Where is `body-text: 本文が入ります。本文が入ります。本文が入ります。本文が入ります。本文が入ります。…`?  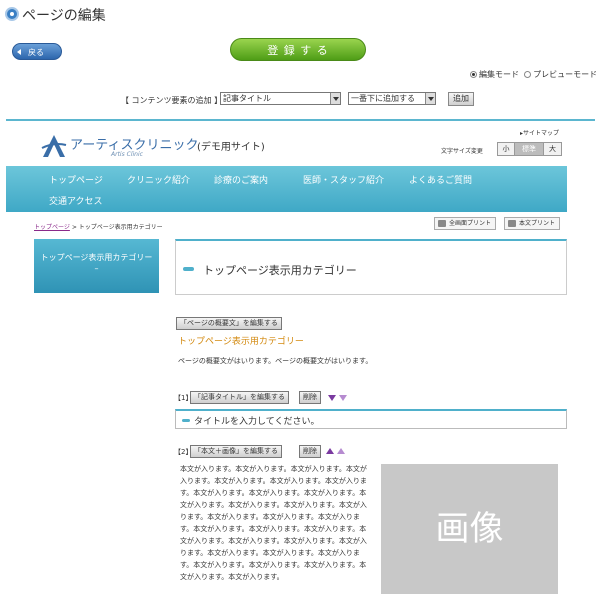 body-text: 本文が入ります。本文が入ります。本文が入ります。本文が入ります。本文が入ります。… is located at coordinates (273, 523).